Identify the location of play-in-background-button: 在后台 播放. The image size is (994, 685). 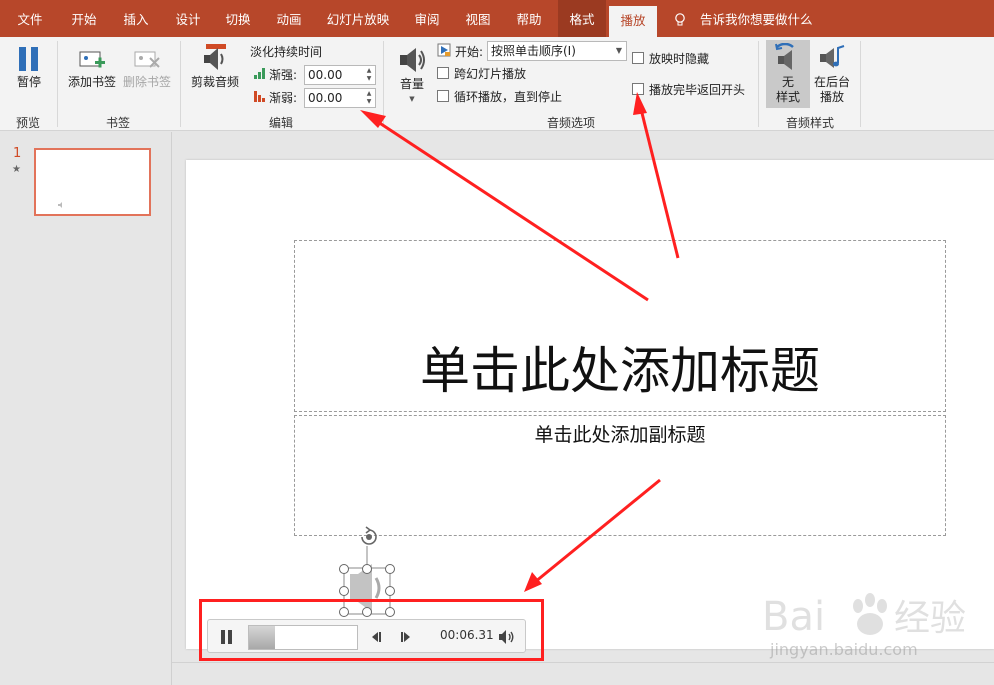
(832, 74).